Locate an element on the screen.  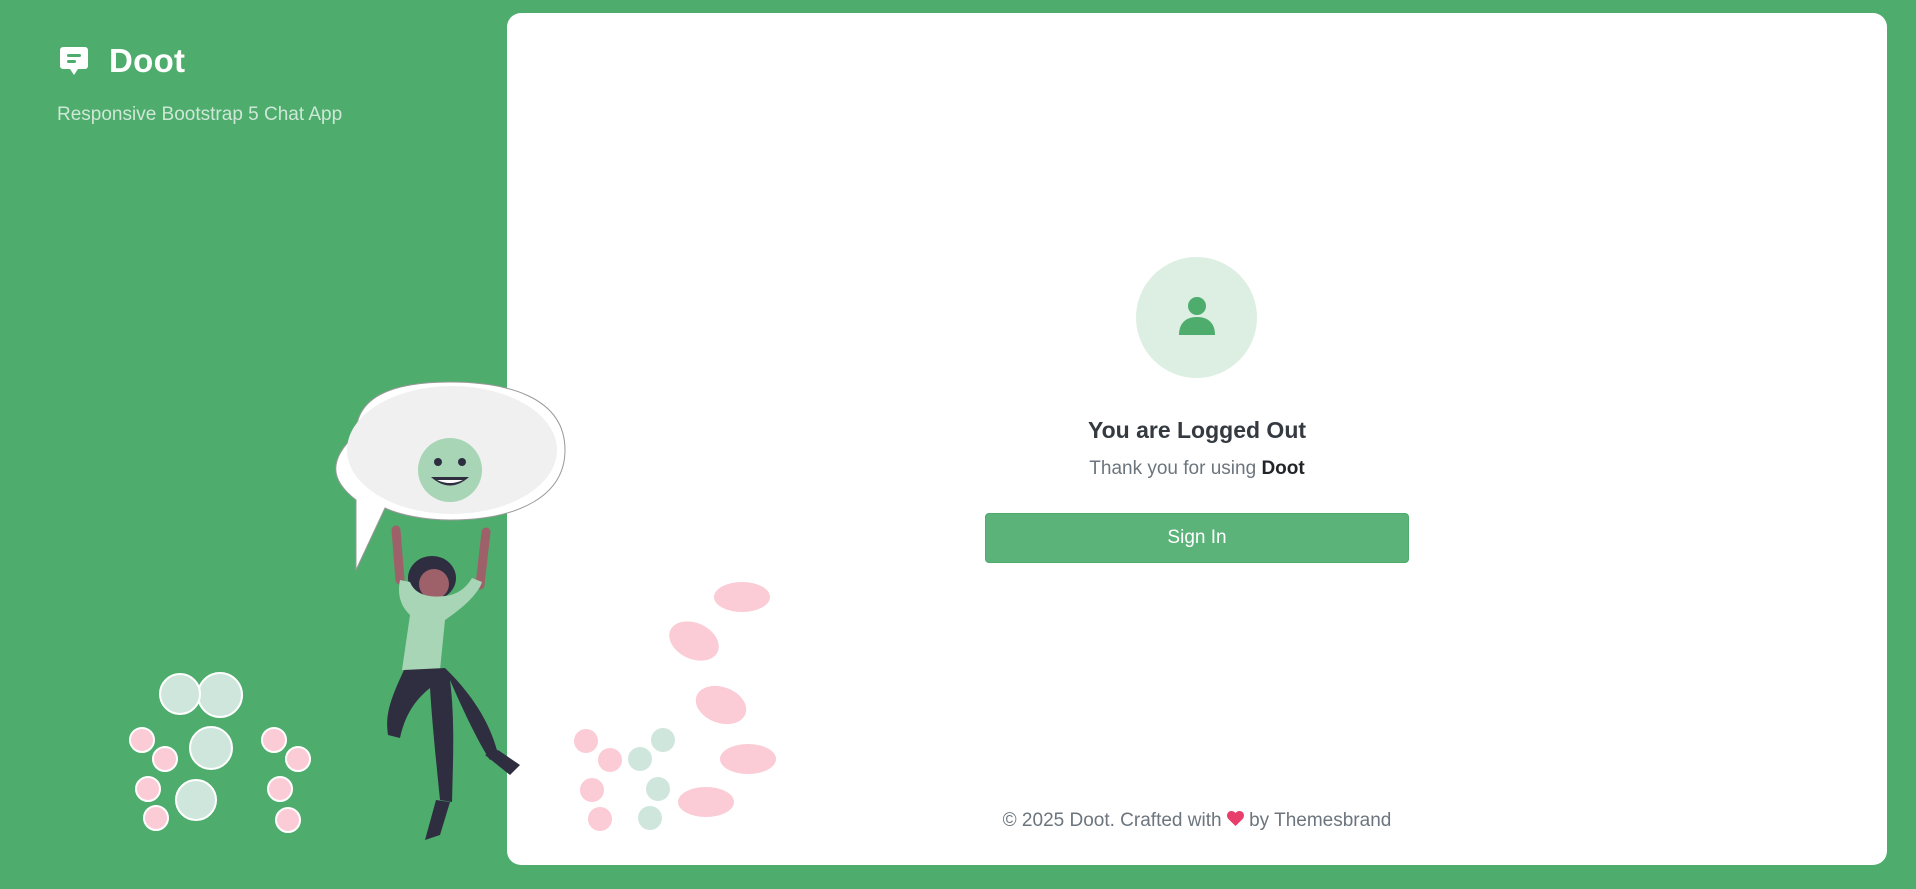
thanks-prefix: Thank you for using is located at coordinates (1175, 468).